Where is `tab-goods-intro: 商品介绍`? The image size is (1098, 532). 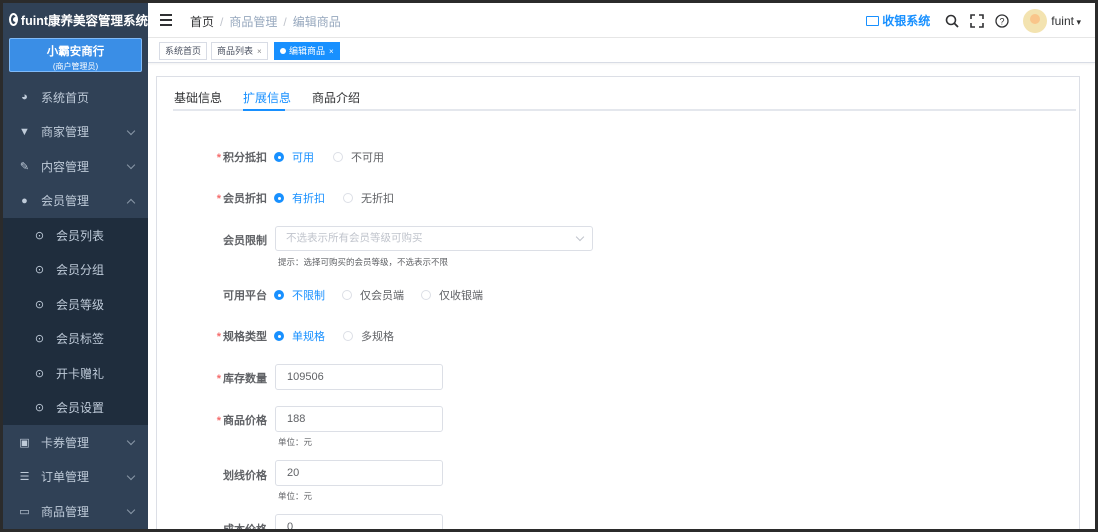
tab-goods-intro: 商品介绍 is located at coordinates (336, 97).